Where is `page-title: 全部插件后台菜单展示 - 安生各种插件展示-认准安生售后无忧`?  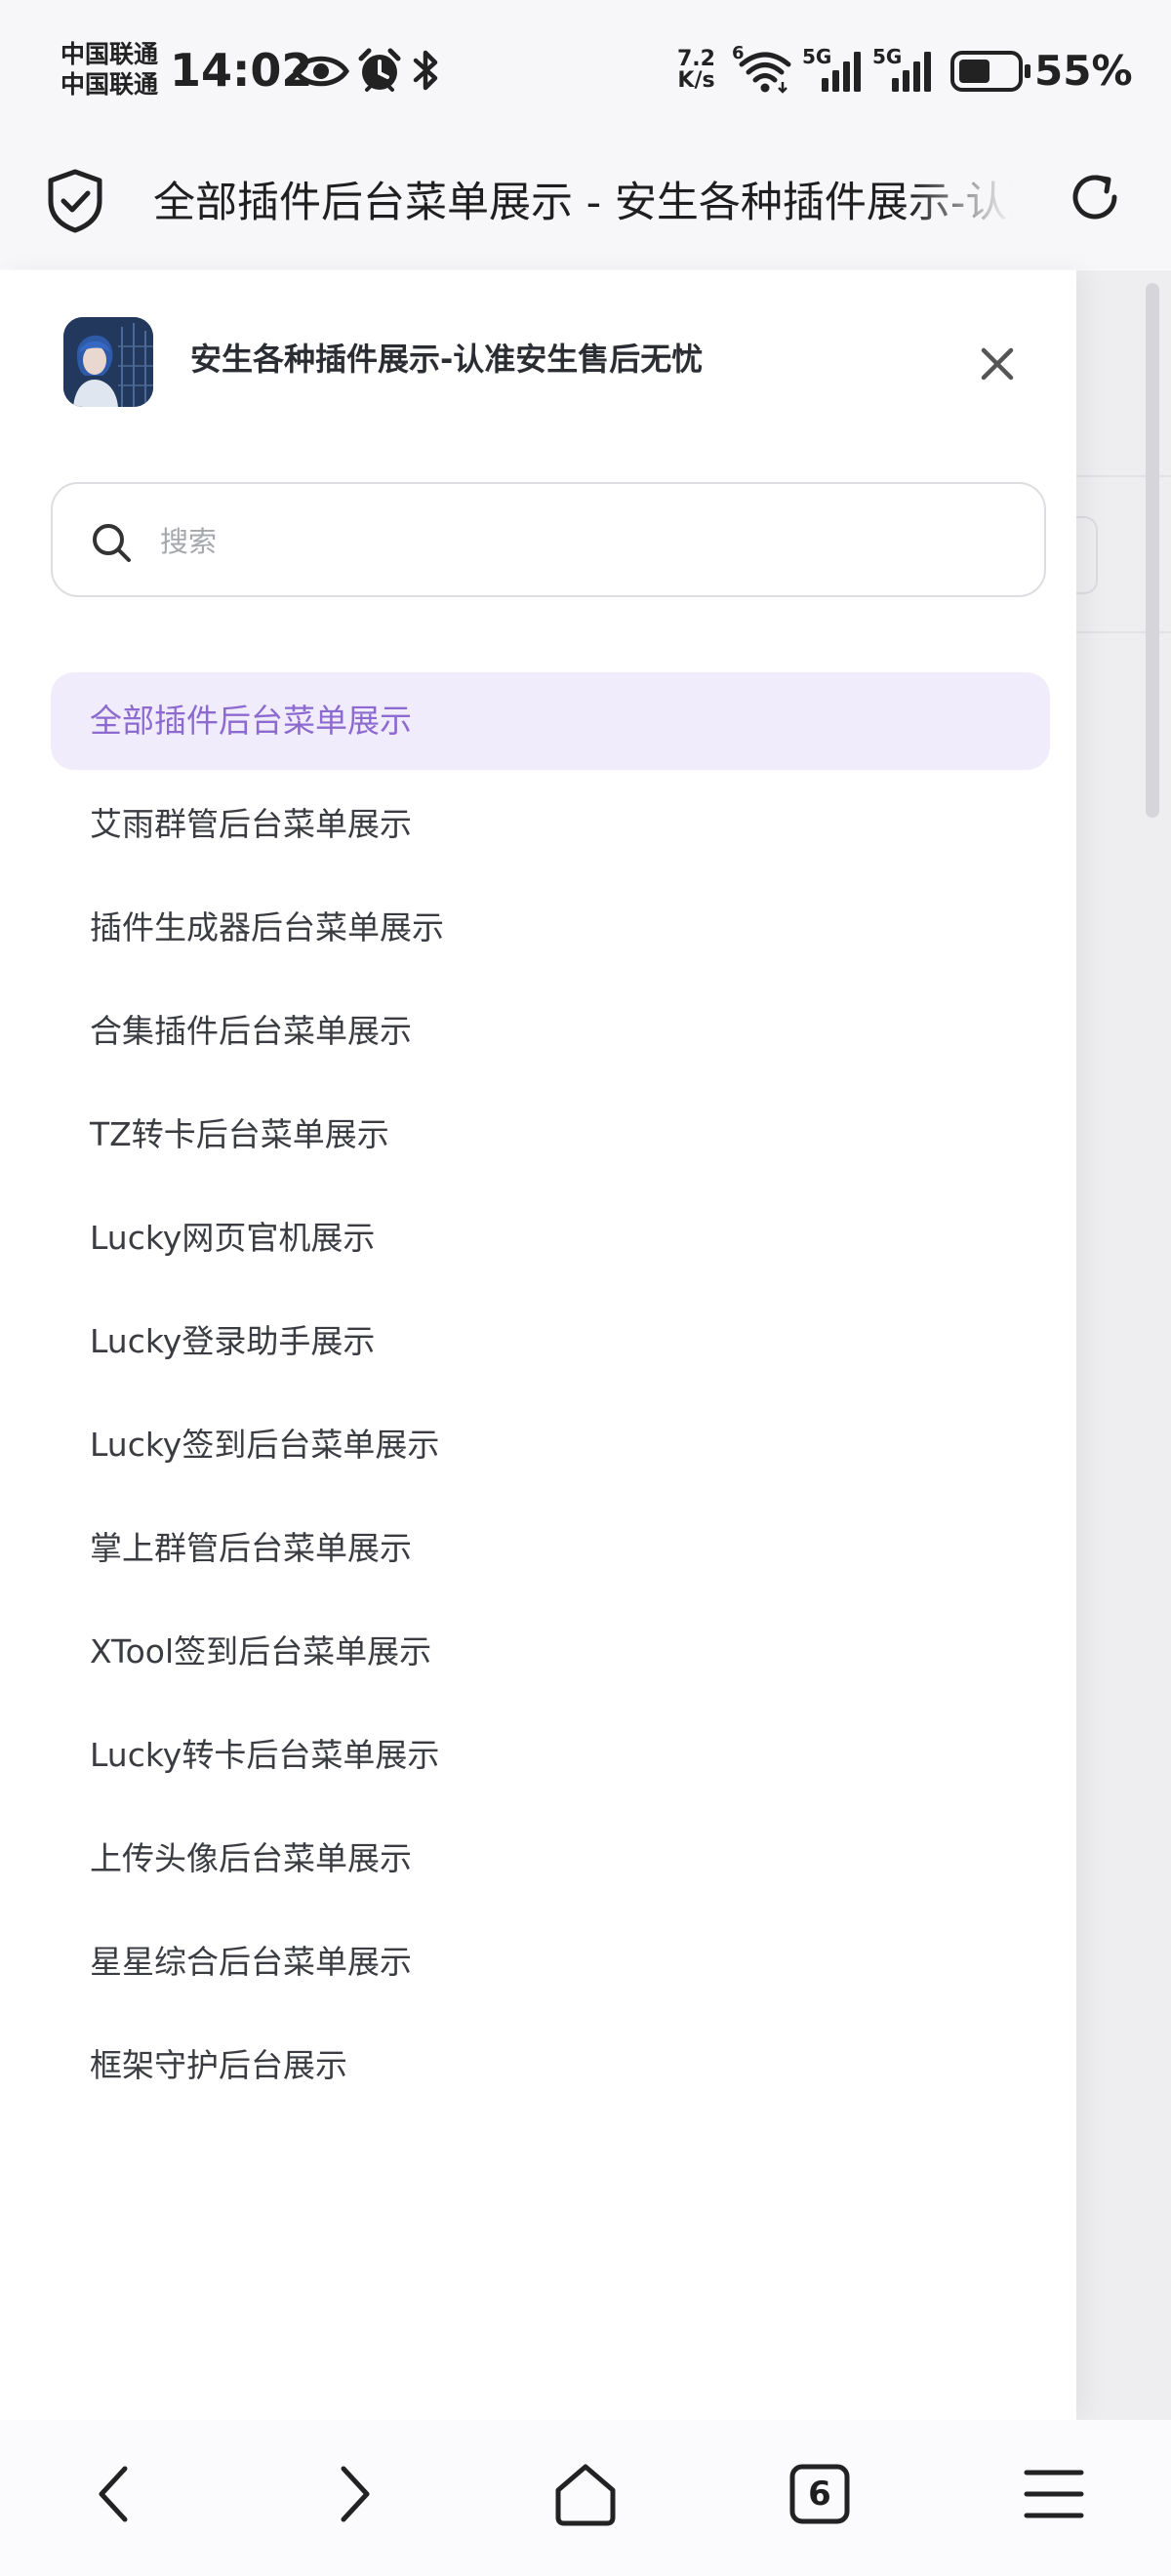
page-title: 全部插件后台菜单展示 - 安生各种插件展示-认准安生售后无忧 is located at coordinates (582, 203).